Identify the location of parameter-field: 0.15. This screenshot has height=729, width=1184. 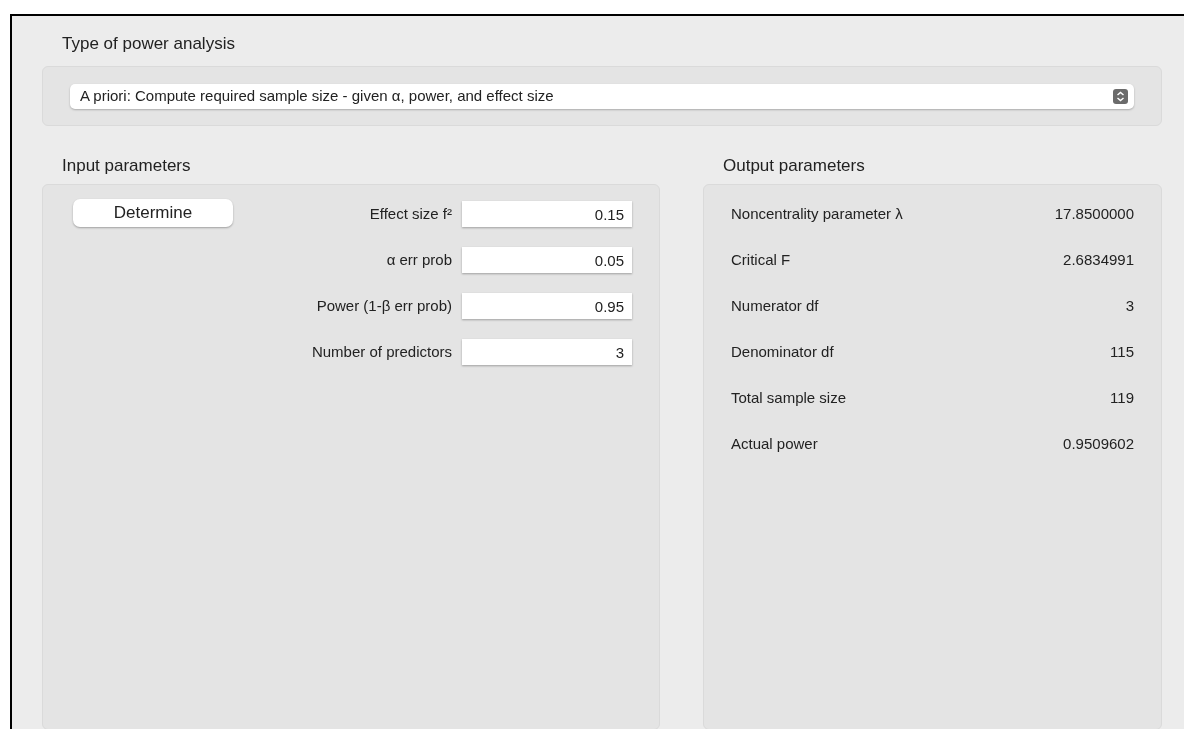
(547, 214).